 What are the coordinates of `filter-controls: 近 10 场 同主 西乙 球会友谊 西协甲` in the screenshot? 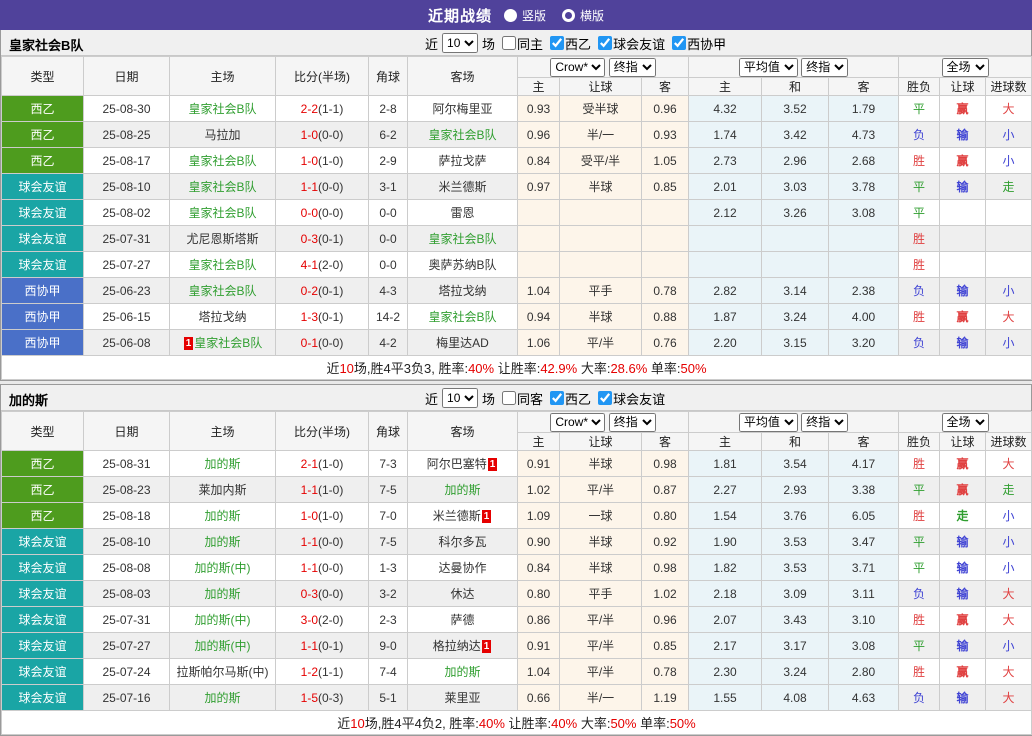 It's located at (575, 43).